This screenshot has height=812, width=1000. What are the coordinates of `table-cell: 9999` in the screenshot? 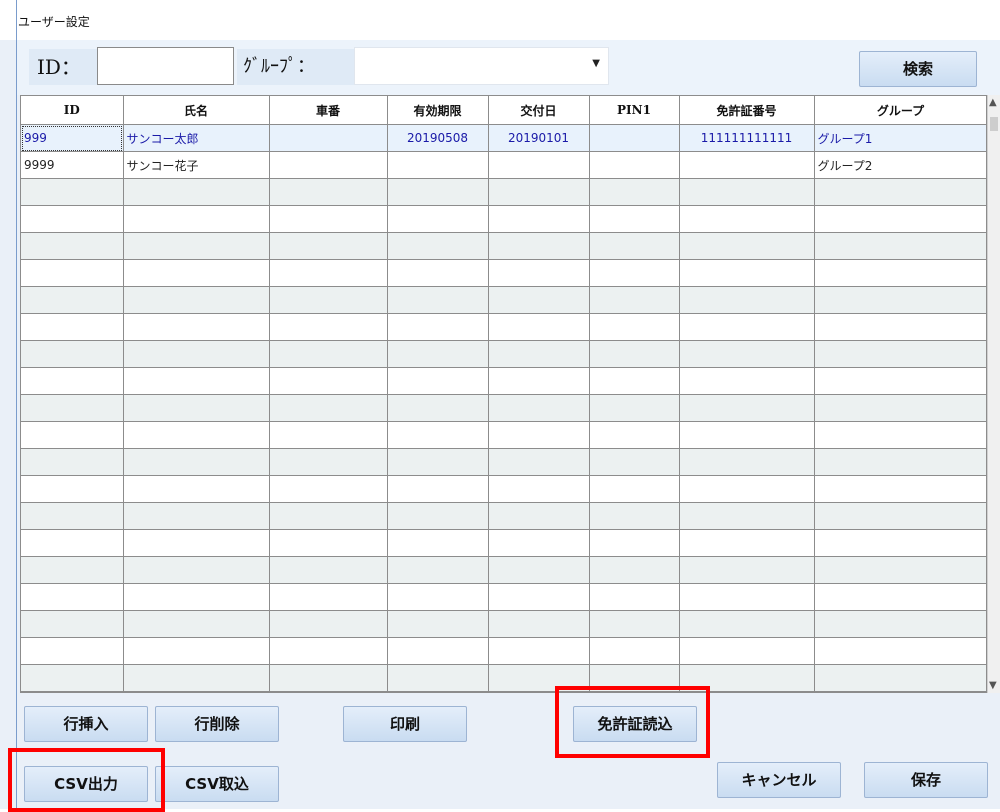 It's located at (72, 165).